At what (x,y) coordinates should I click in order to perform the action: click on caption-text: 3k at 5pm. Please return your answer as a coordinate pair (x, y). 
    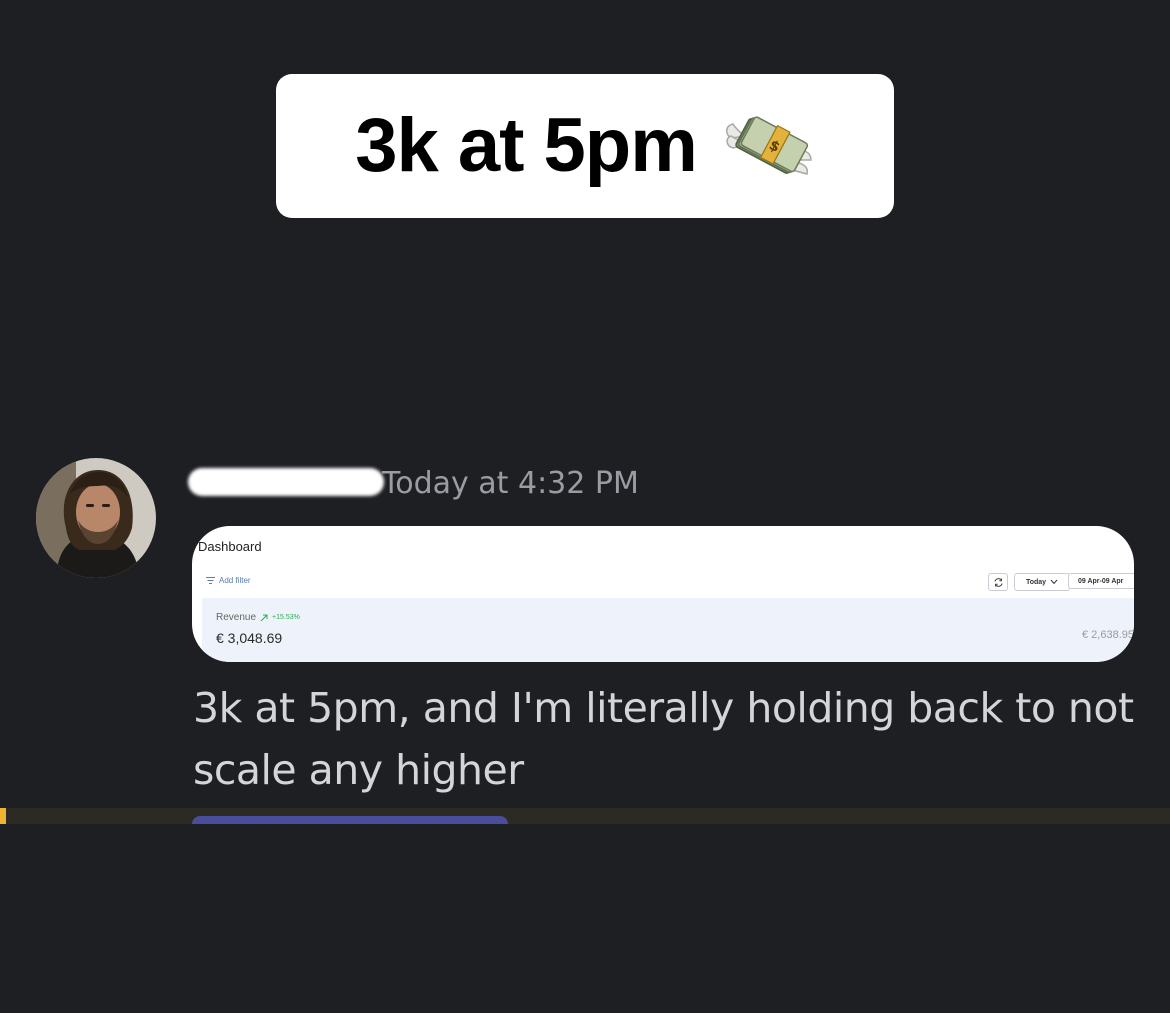
    Looking at the image, I should click on (526, 145).